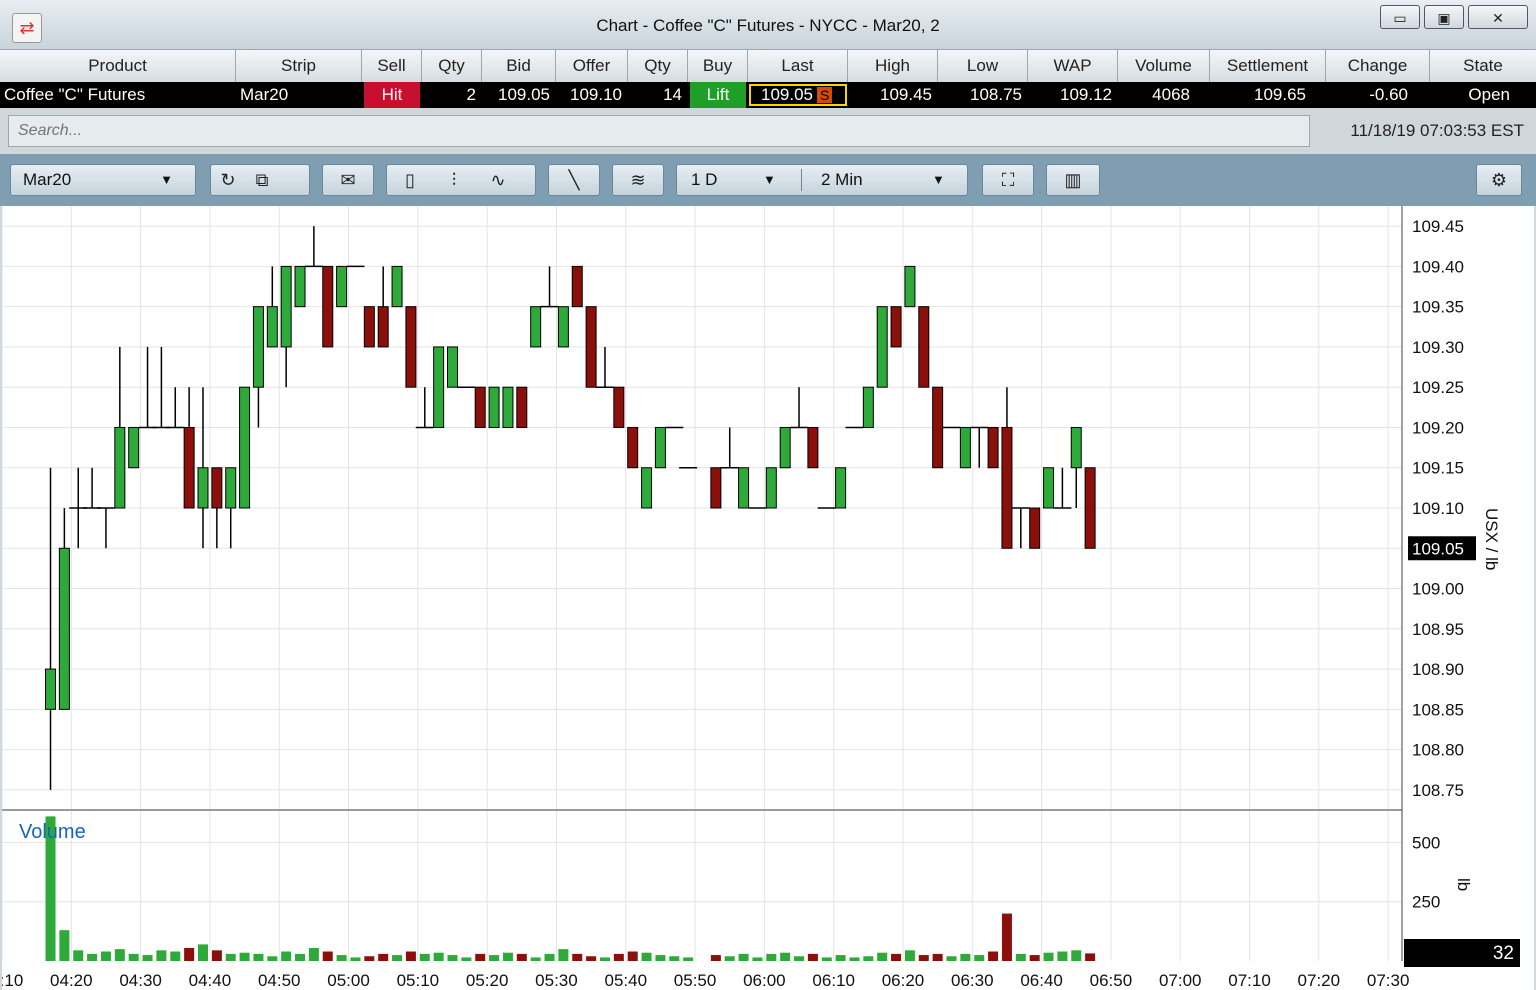 The width and height of the screenshot is (1536, 990). I want to click on cell-buy: Lift, so click(718, 95).